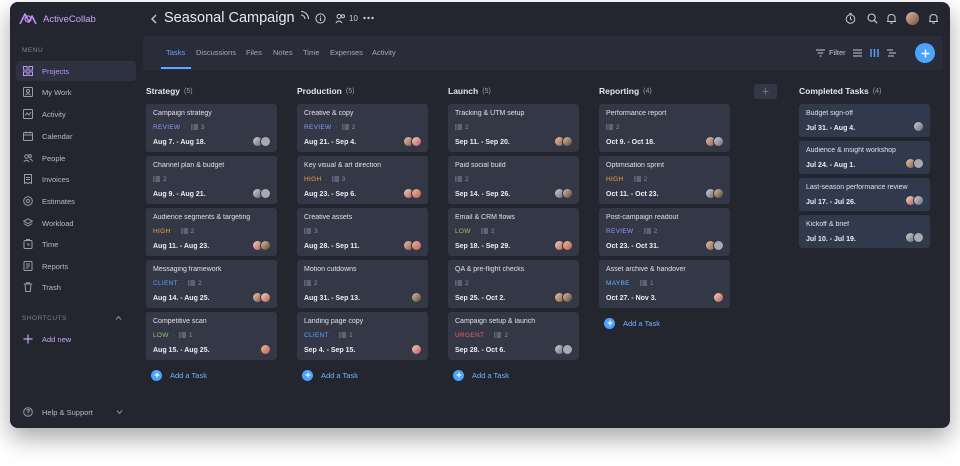 This screenshot has height=466, width=960. I want to click on sidebar-item-projects: Projects, so click(76, 71).